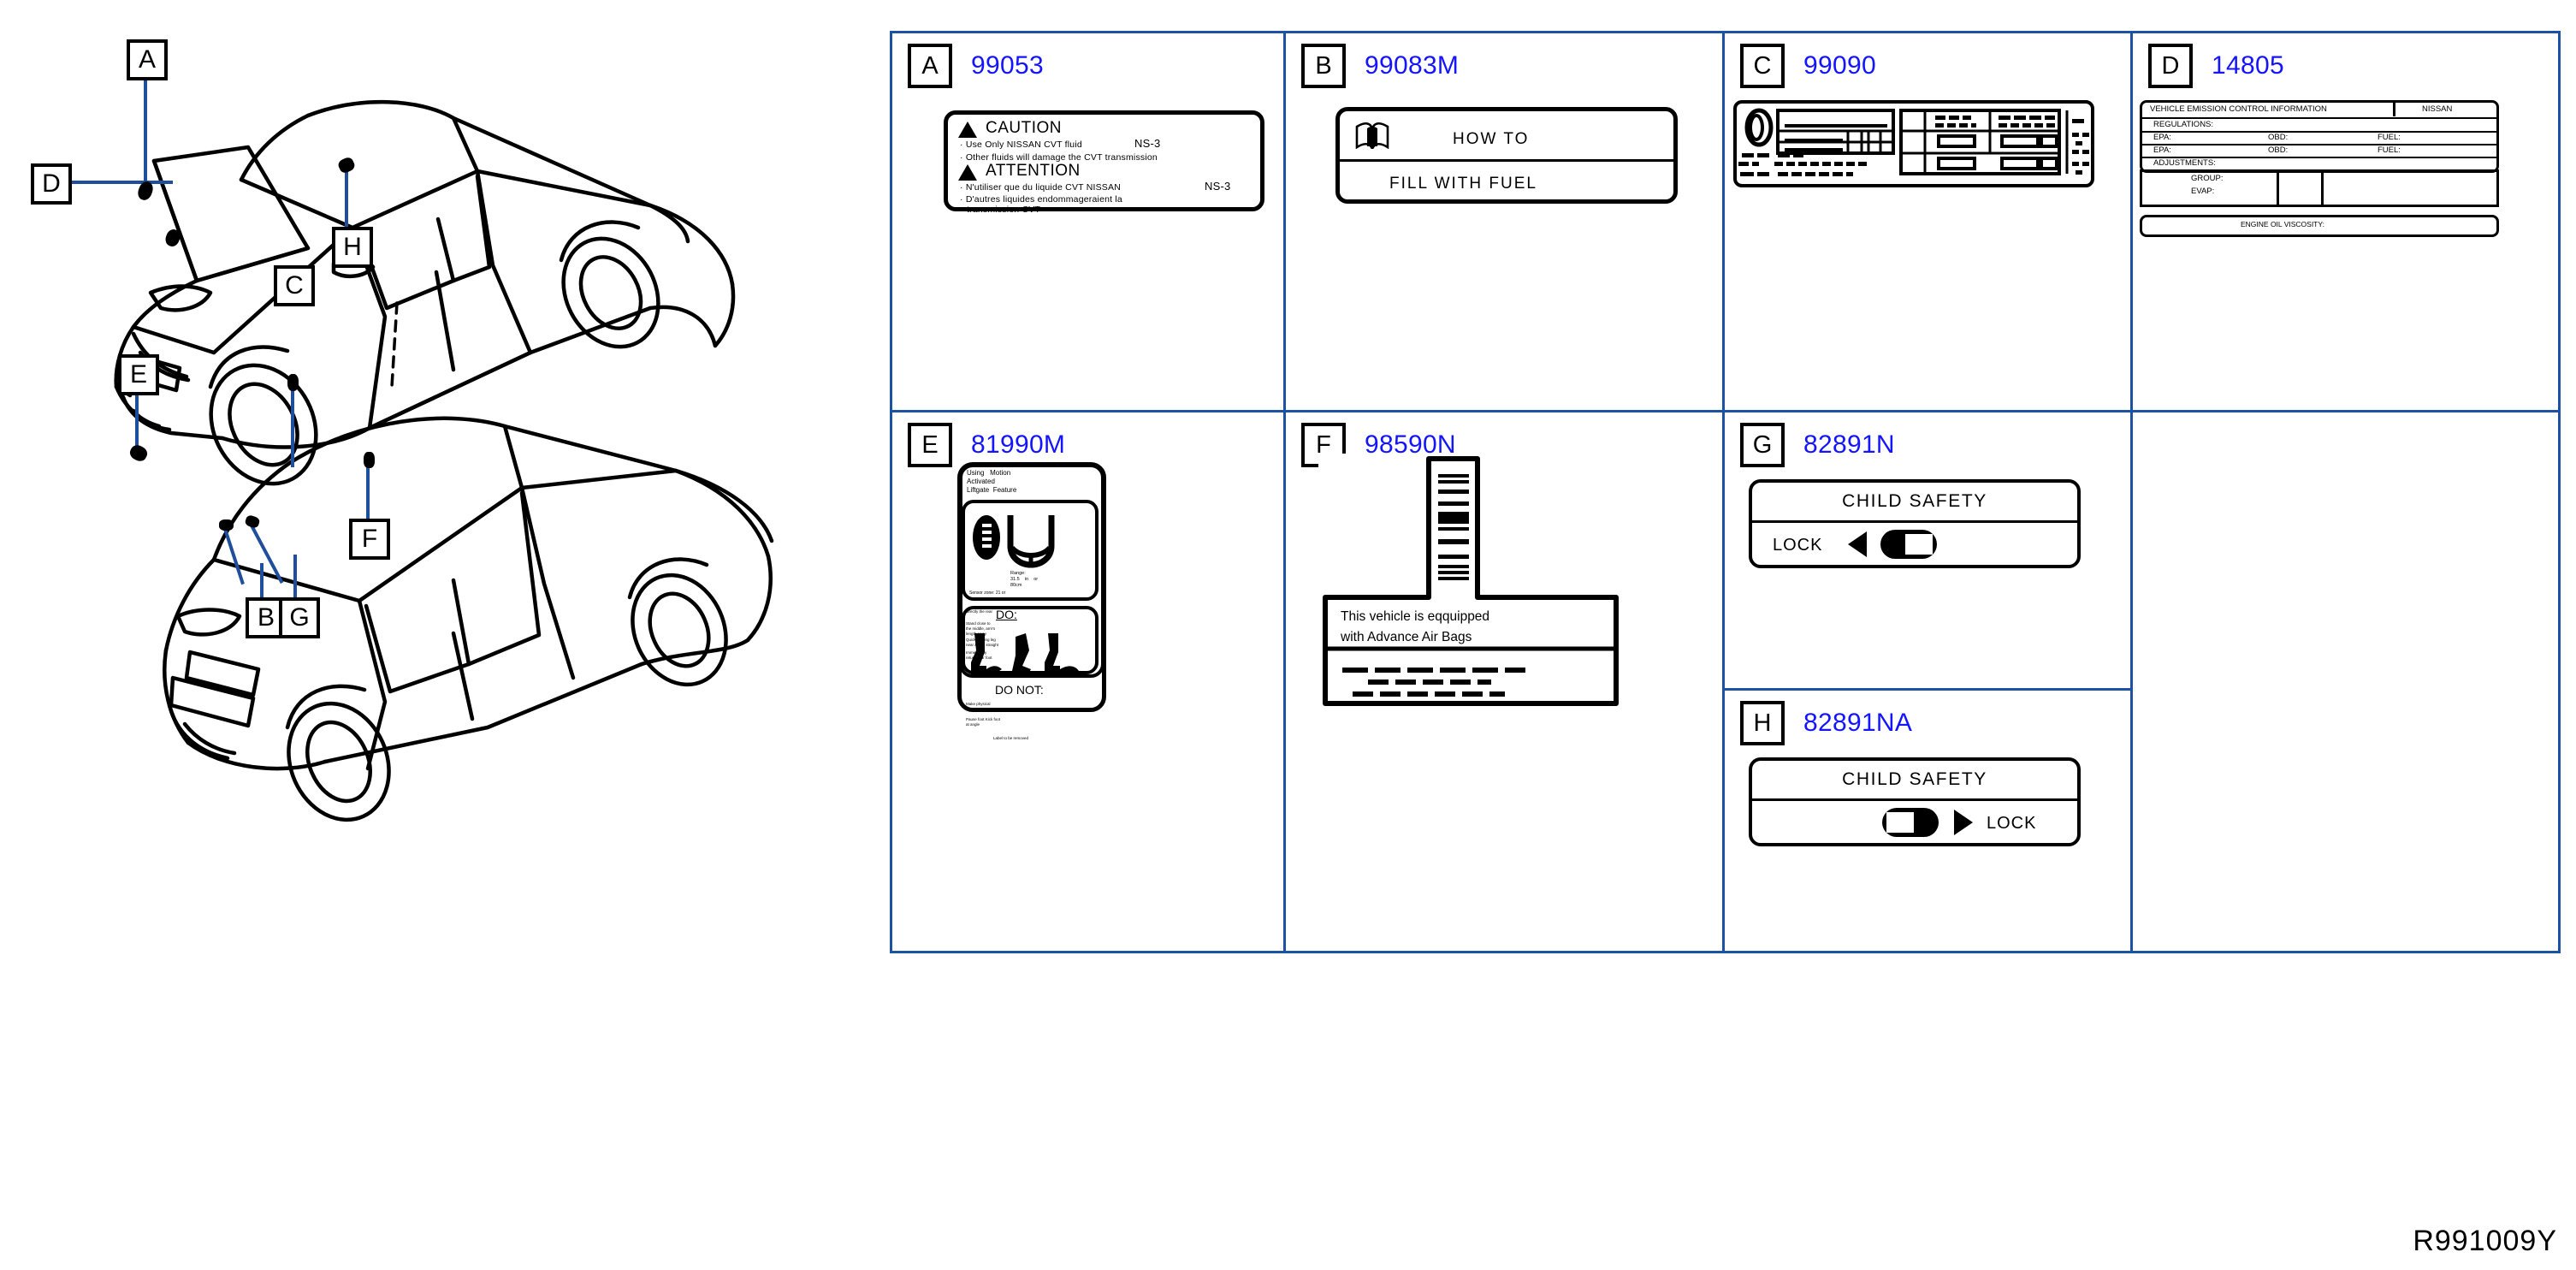  What do you see at coordinates (1858, 544) in the screenshot?
I see `left-arrow-icon` at bounding box center [1858, 544].